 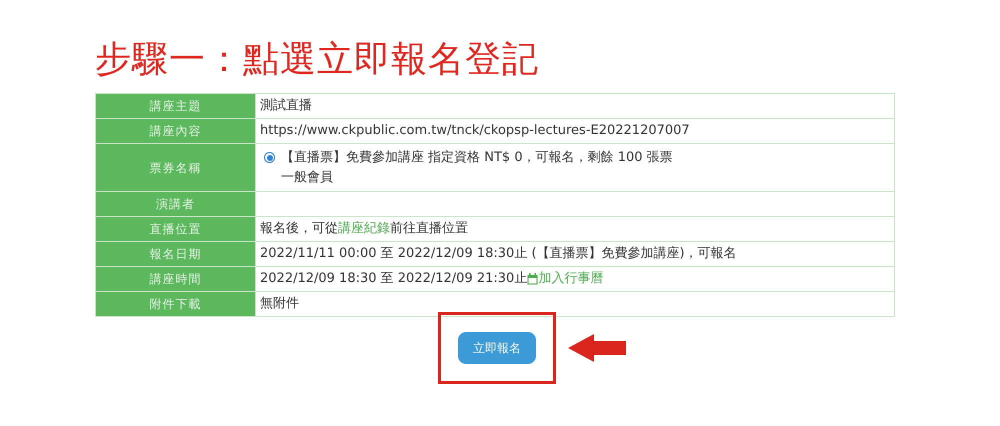 I want to click on row-value: 2022/11/11 00:00 至 2022/12/09 18:30止 (【直播票】免費參加講座)，可報名, so click(x=575, y=254).